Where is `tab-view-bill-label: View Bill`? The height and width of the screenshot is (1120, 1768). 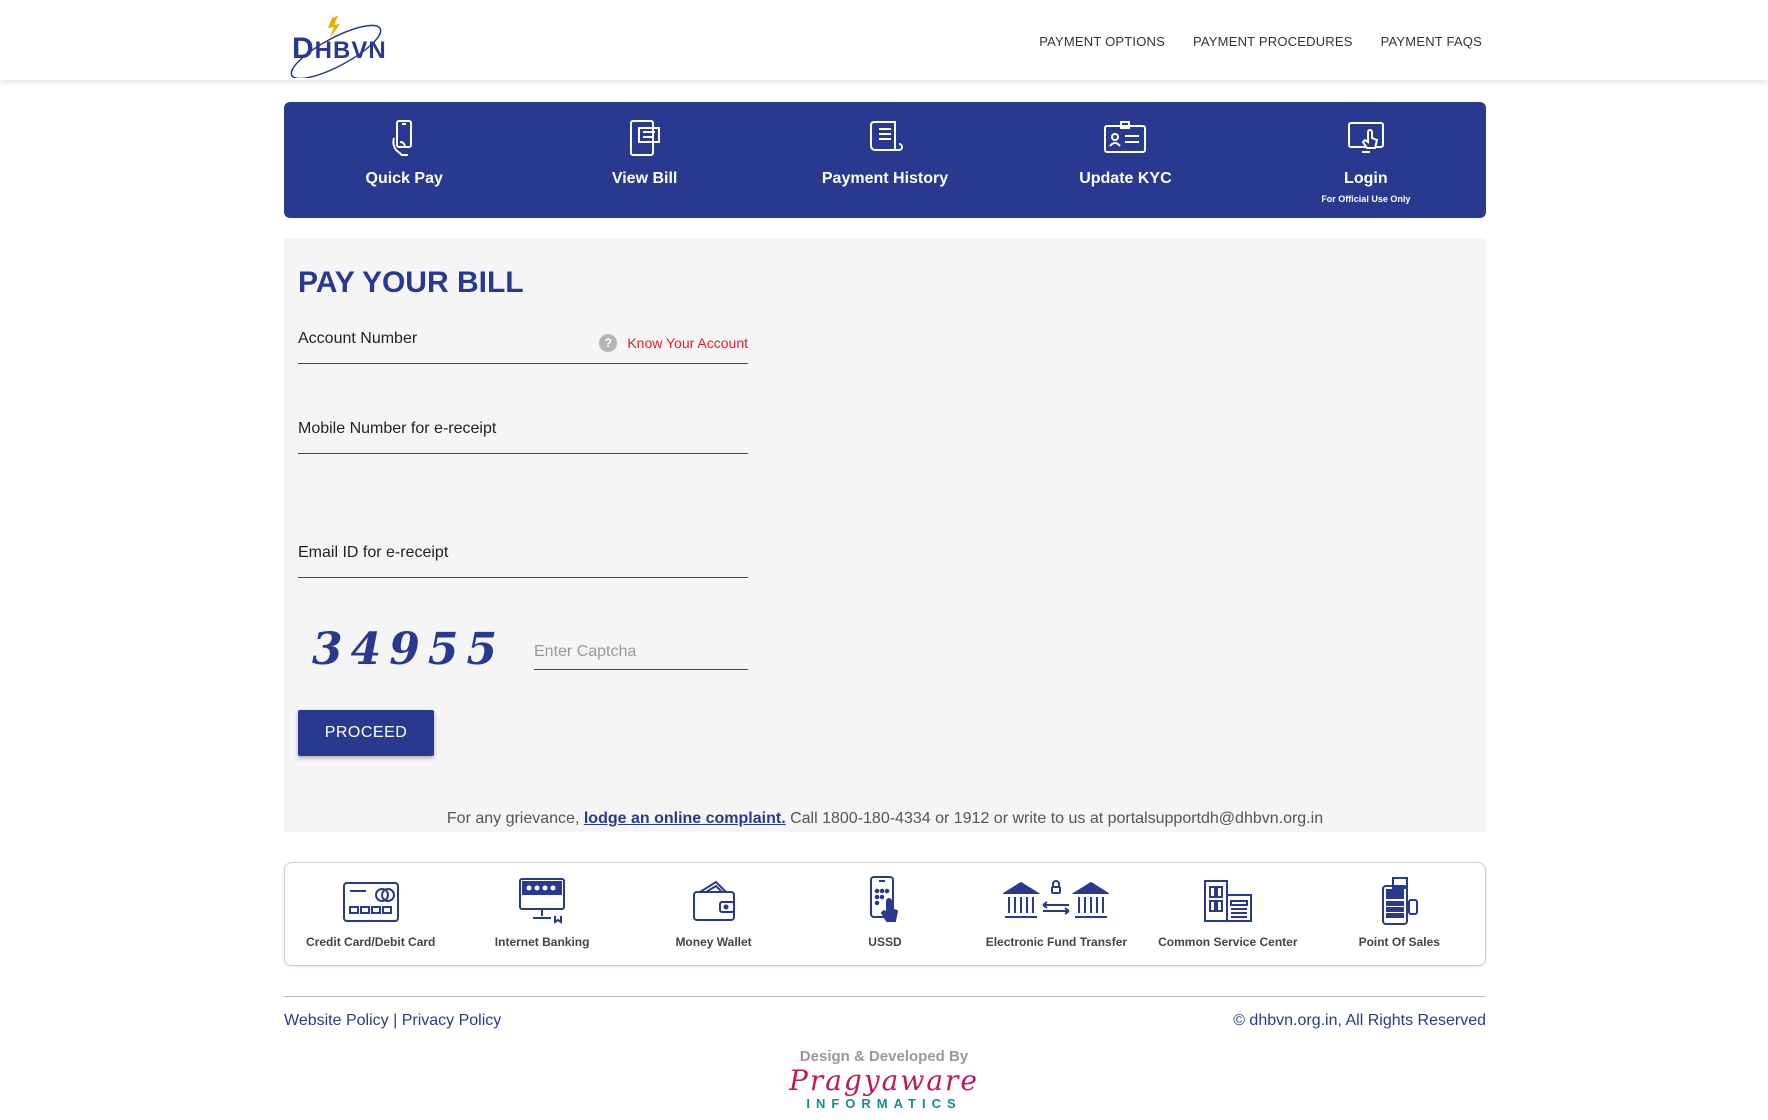 tab-view-bill-label: View Bill is located at coordinates (644, 178).